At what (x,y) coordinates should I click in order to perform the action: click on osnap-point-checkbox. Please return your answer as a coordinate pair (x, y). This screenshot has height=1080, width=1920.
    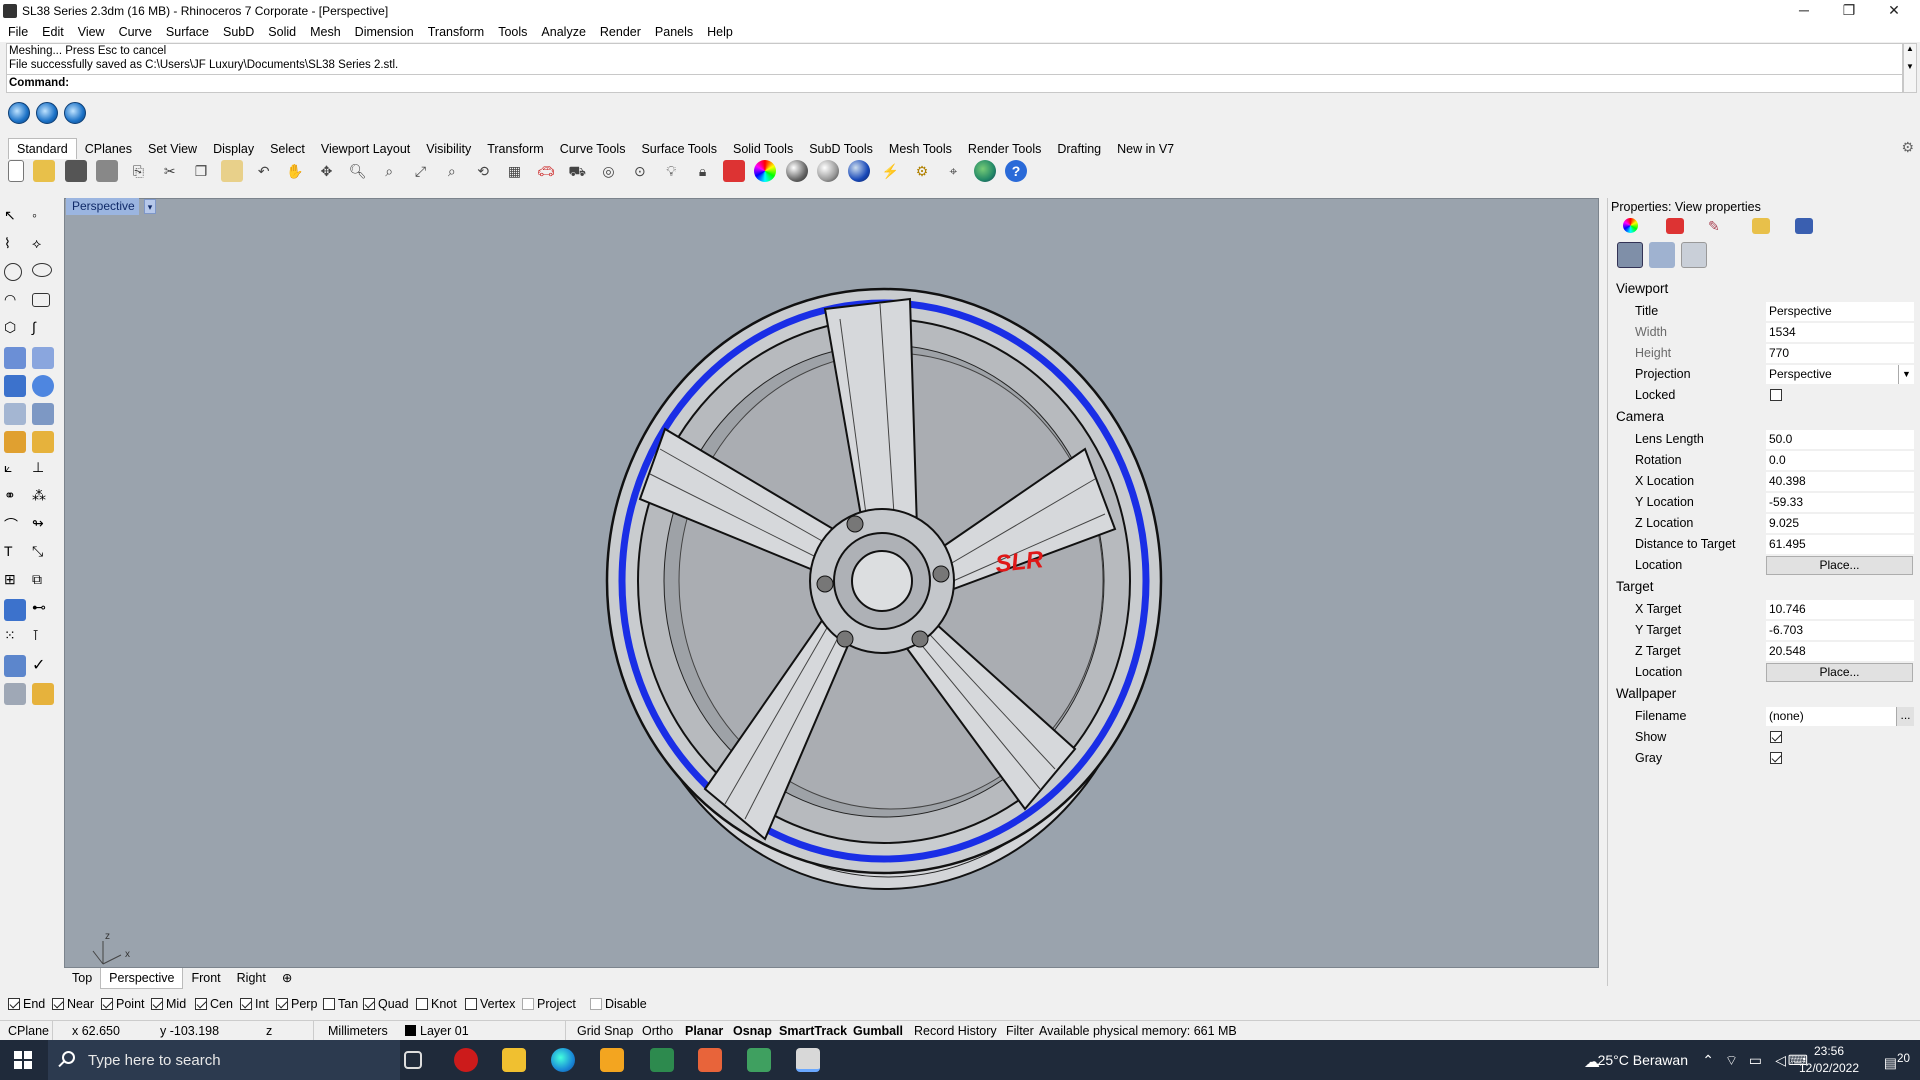
    Looking at the image, I should click on (107, 1004).